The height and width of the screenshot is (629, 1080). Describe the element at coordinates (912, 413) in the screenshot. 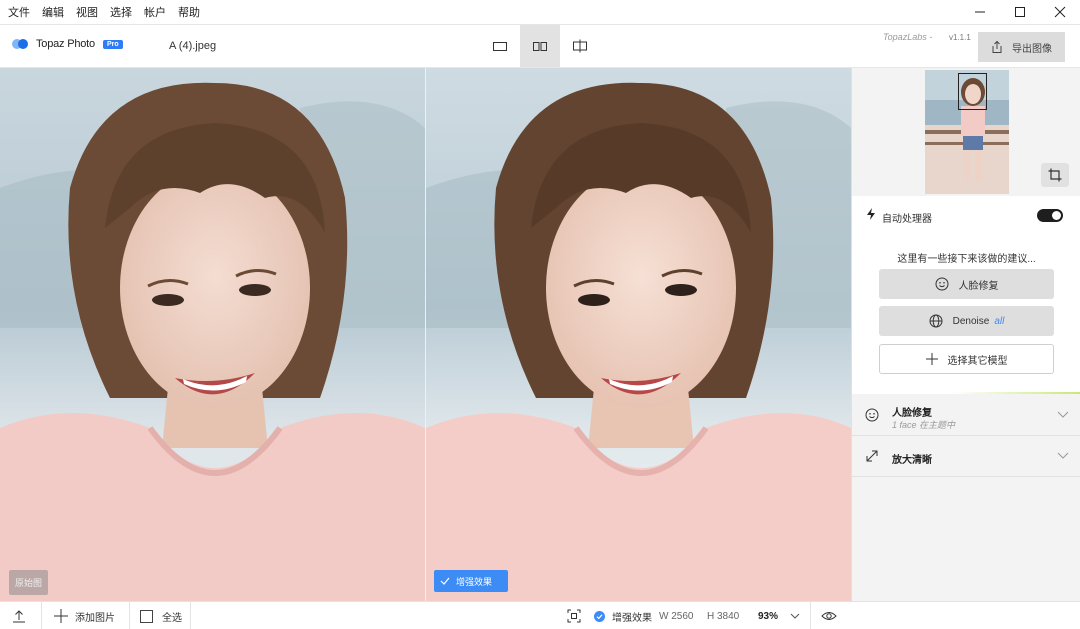

I see `section-title: 人脸修复` at that location.